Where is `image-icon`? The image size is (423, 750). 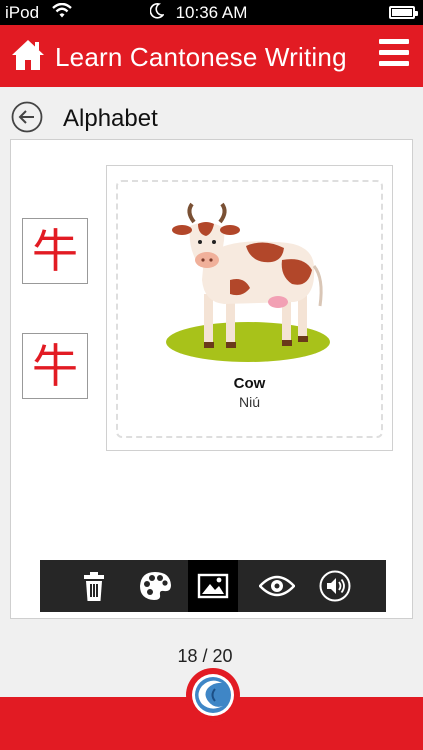 image-icon is located at coordinates (213, 586).